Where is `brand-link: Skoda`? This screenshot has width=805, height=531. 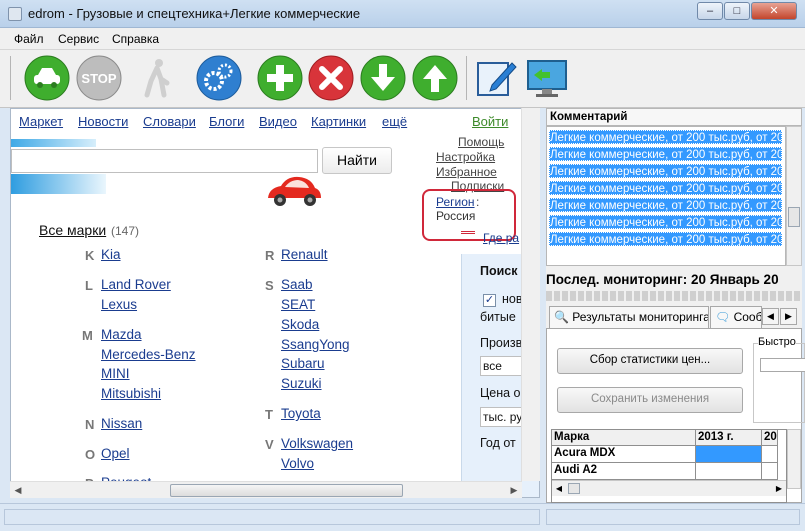
brand-link: Skoda is located at coordinates (300, 324).